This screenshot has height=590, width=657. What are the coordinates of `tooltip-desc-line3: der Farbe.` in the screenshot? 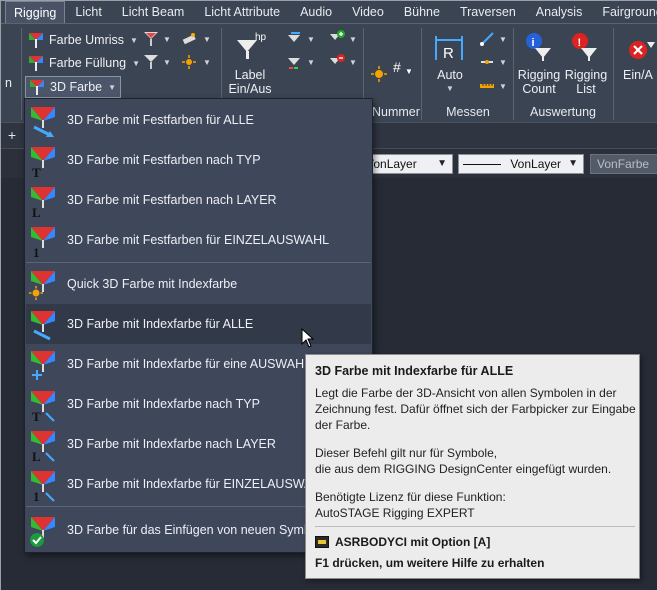 It's located at (343, 425).